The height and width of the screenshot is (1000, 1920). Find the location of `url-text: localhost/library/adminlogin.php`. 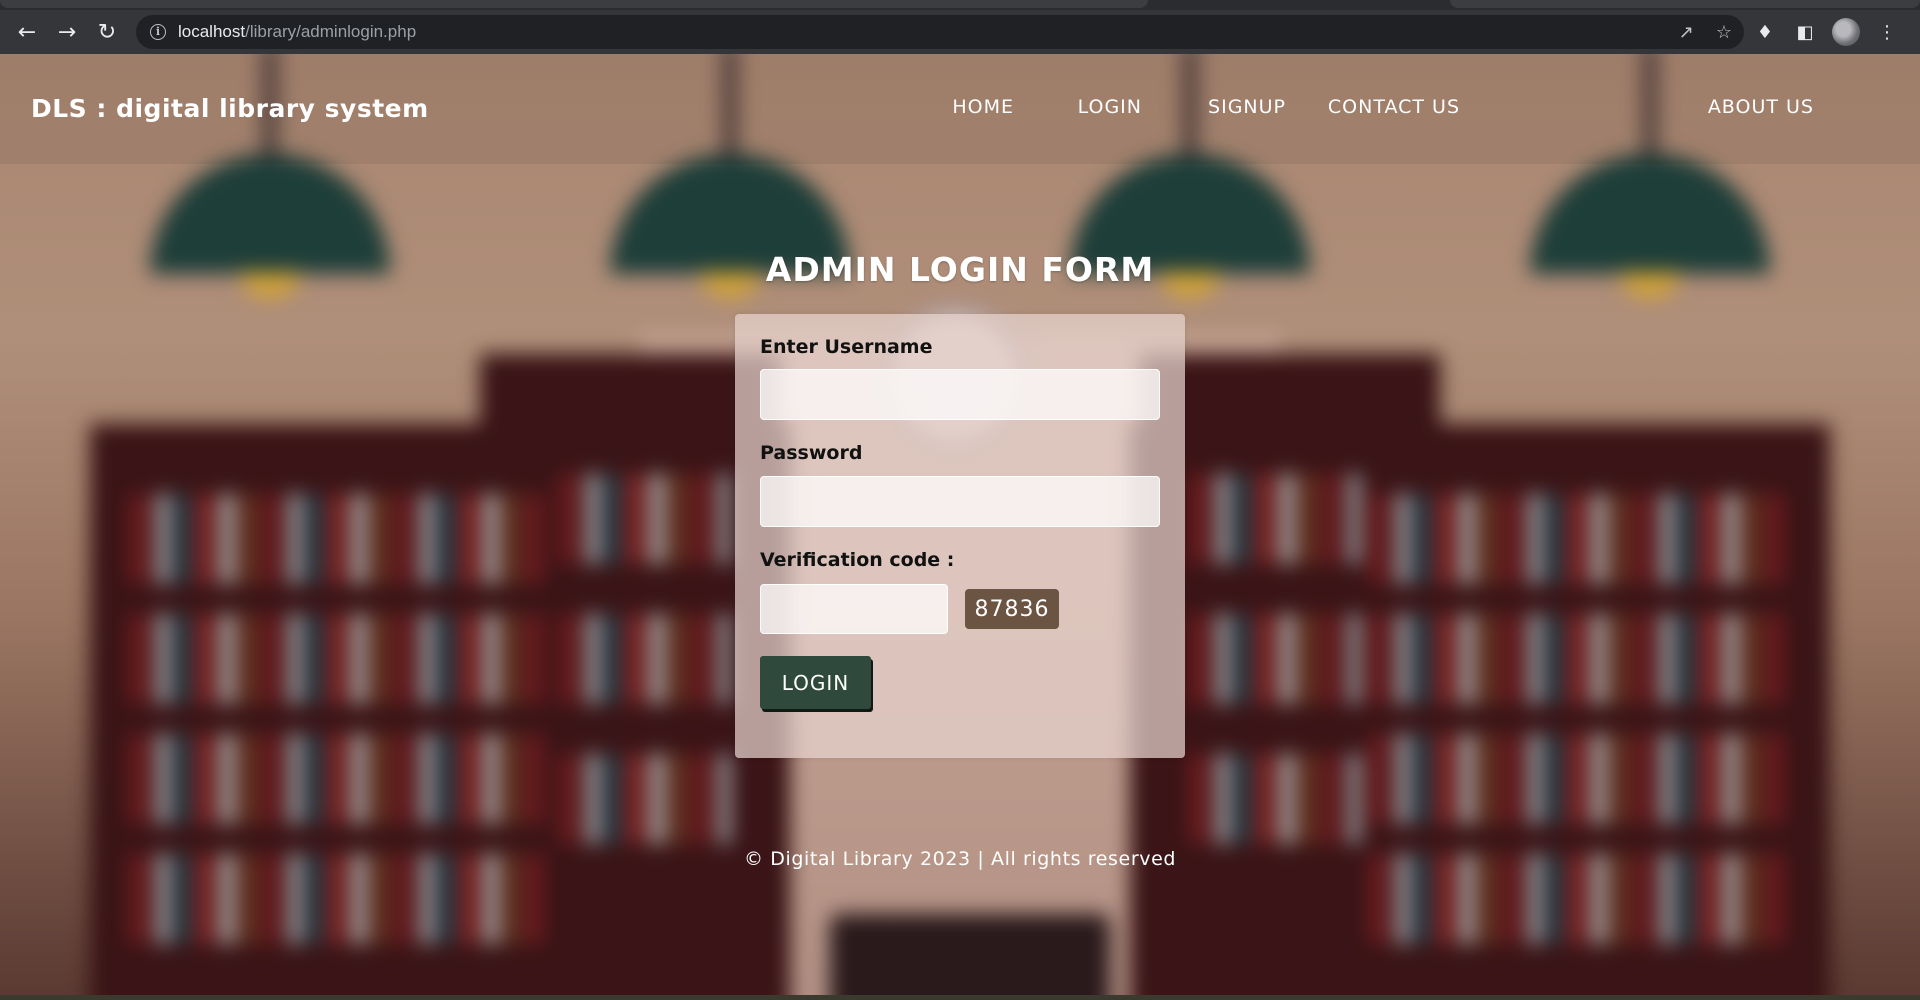

url-text: localhost/library/adminlogin.php is located at coordinates (297, 32).